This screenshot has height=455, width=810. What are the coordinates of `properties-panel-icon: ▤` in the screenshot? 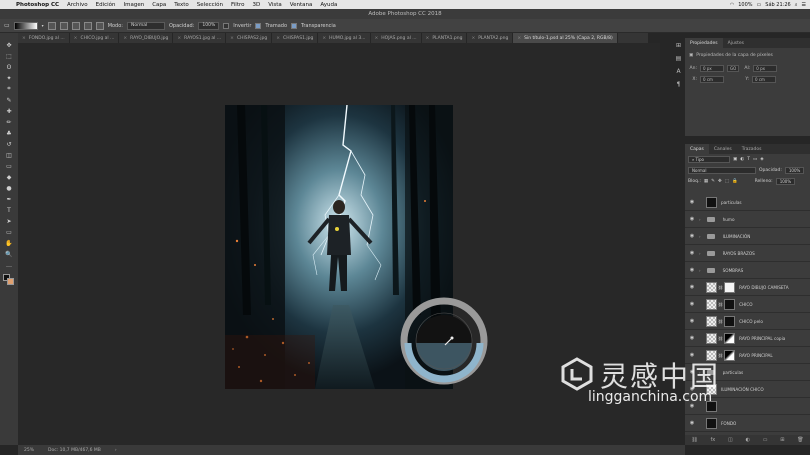 It's located at (679, 58).